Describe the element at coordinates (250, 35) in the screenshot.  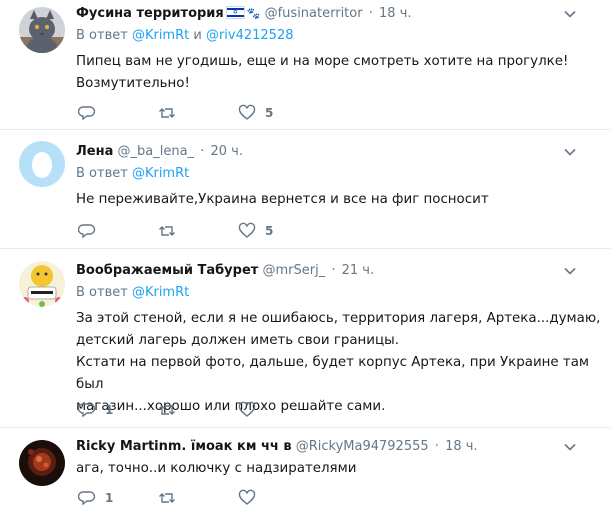
I see `mention-link: @riv4212528` at that location.